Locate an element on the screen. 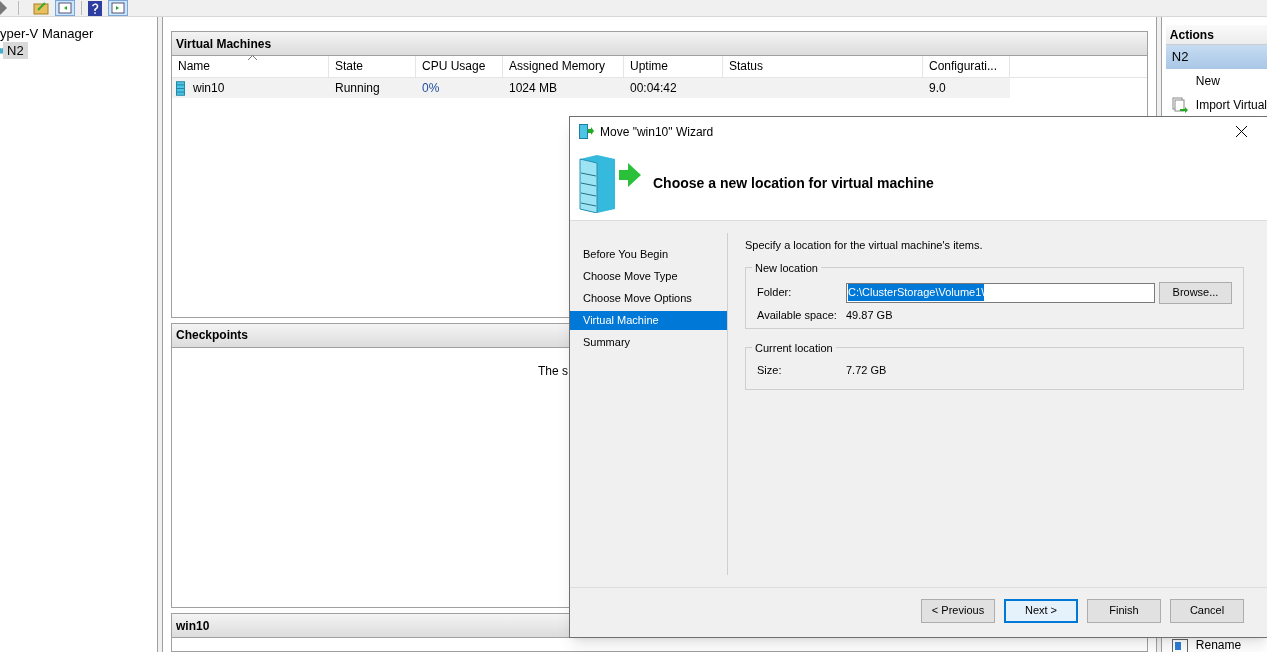 Image resolution: width=1267 pixels, height=652 pixels. wizard-button: Finish is located at coordinates (1124, 610).